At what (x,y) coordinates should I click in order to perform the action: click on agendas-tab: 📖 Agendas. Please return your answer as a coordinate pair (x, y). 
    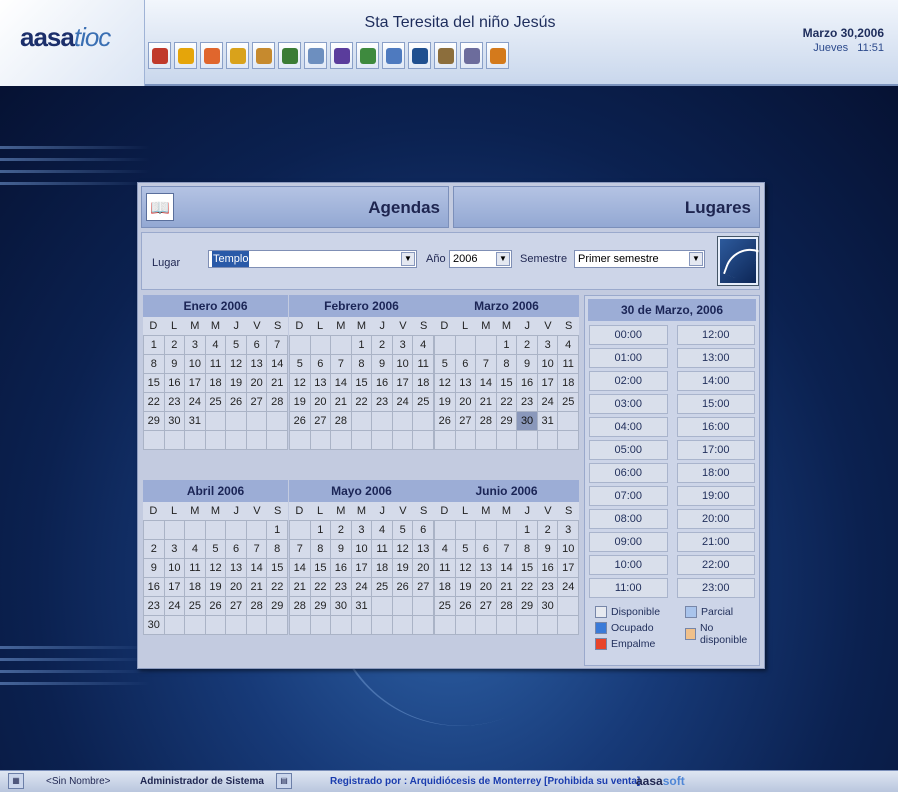
    Looking at the image, I should click on (295, 207).